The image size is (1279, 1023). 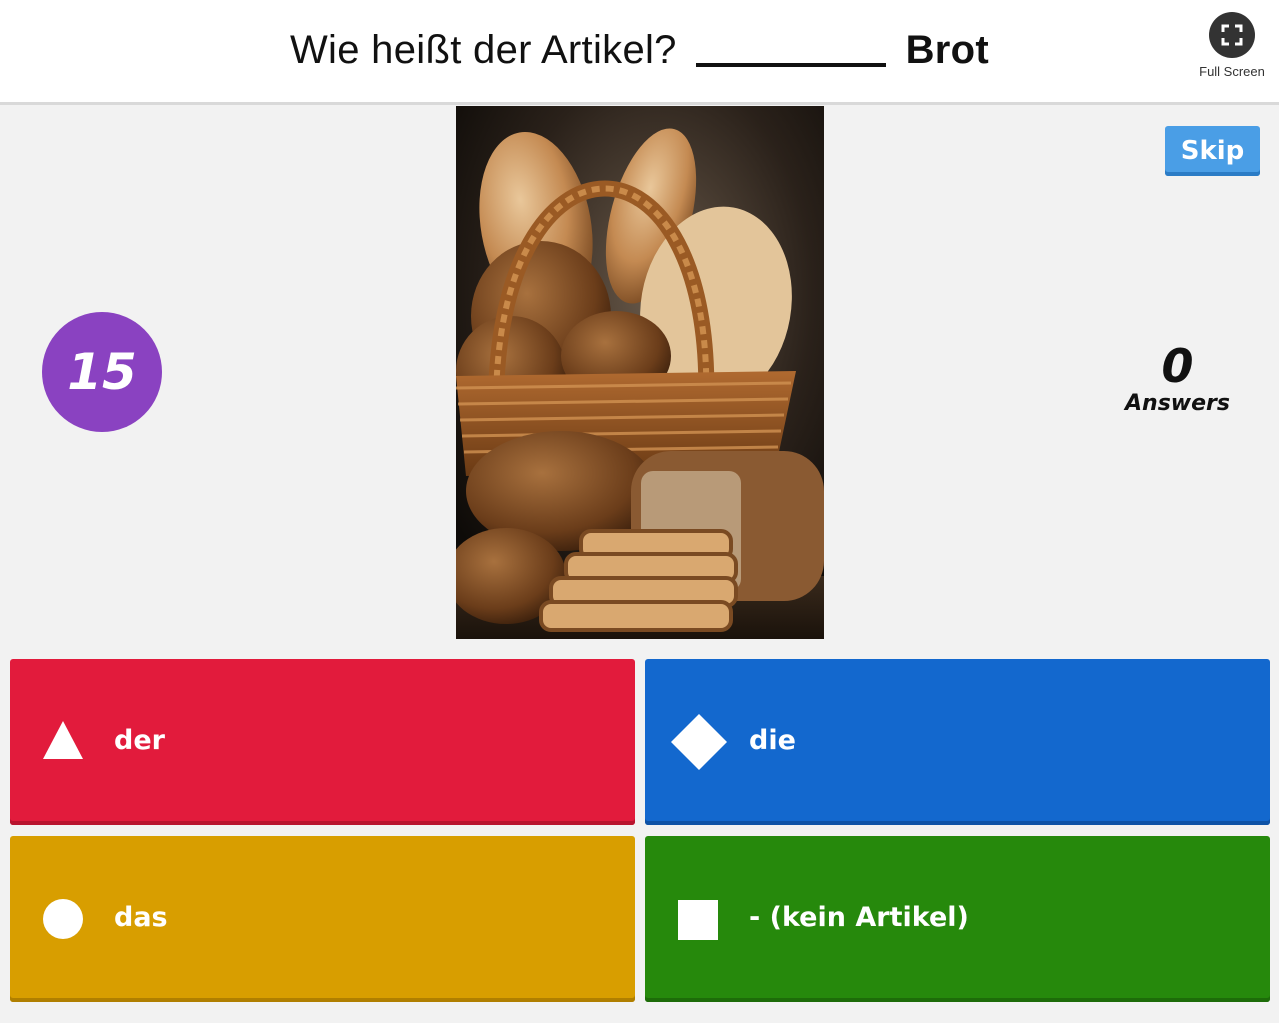 What do you see at coordinates (772, 740) in the screenshot?
I see `answer-label: die` at bounding box center [772, 740].